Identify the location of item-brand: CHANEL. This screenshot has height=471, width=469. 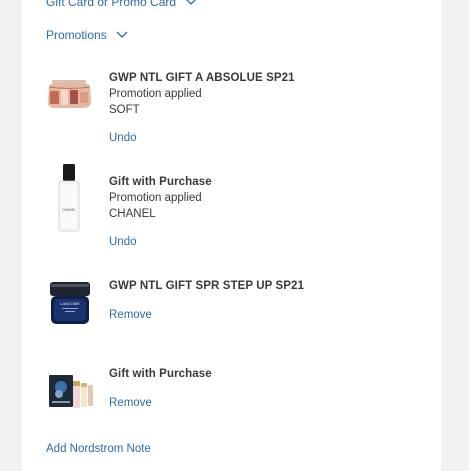
(132, 214).